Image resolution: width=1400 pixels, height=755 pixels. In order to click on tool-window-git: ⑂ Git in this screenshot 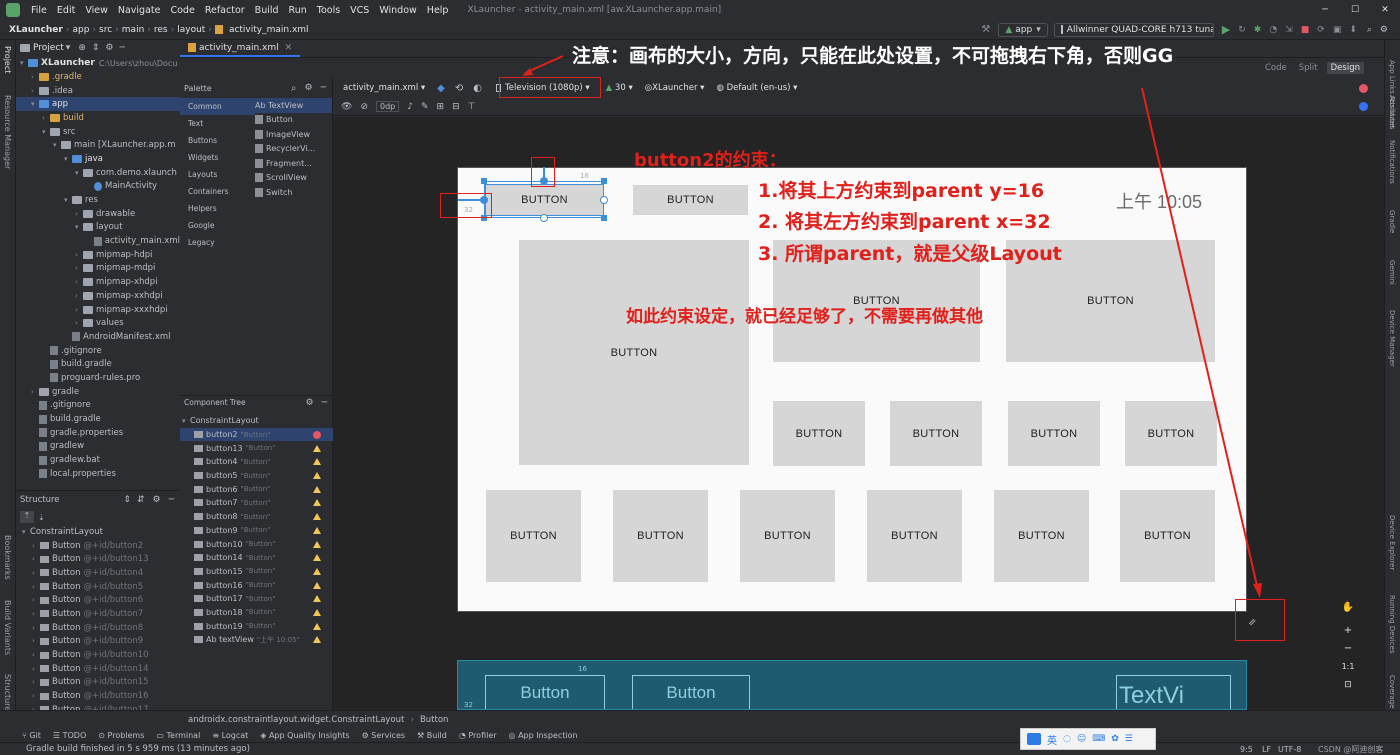, I will do `click(31, 735)`.